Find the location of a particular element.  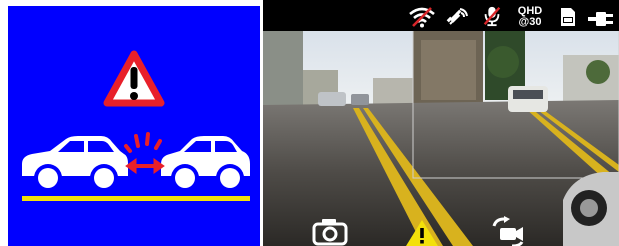

resolution-badge: QHD @30 is located at coordinates (530, 17).